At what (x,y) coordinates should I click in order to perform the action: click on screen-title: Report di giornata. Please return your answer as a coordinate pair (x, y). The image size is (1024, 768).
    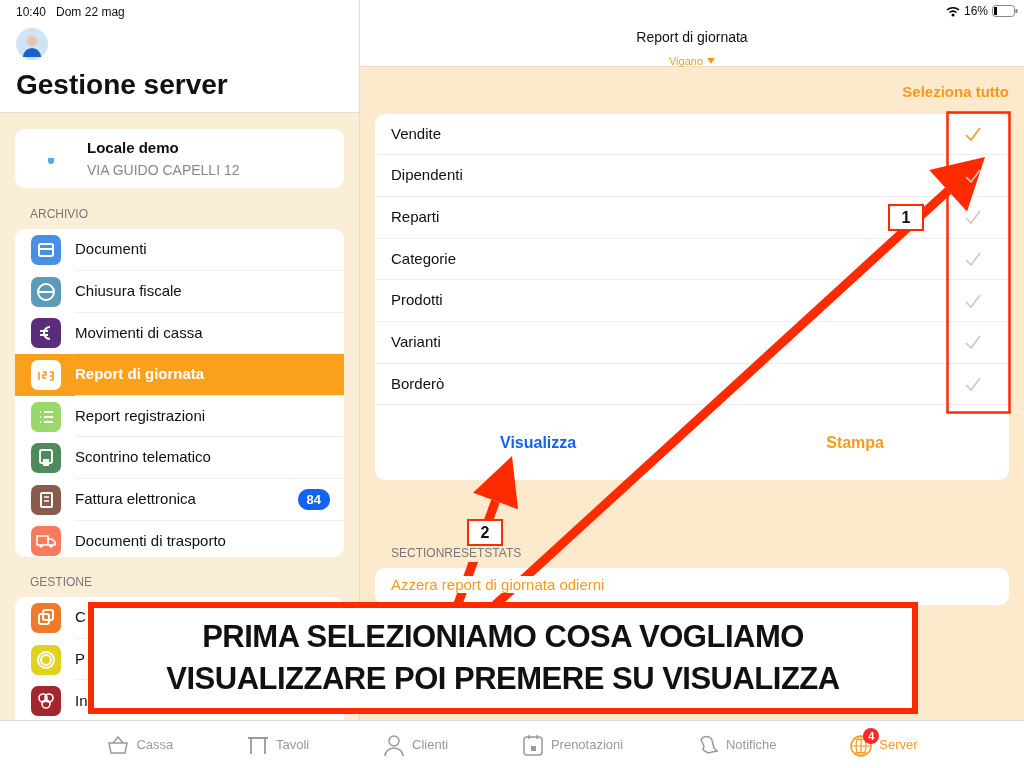
    Looking at the image, I should click on (692, 37).